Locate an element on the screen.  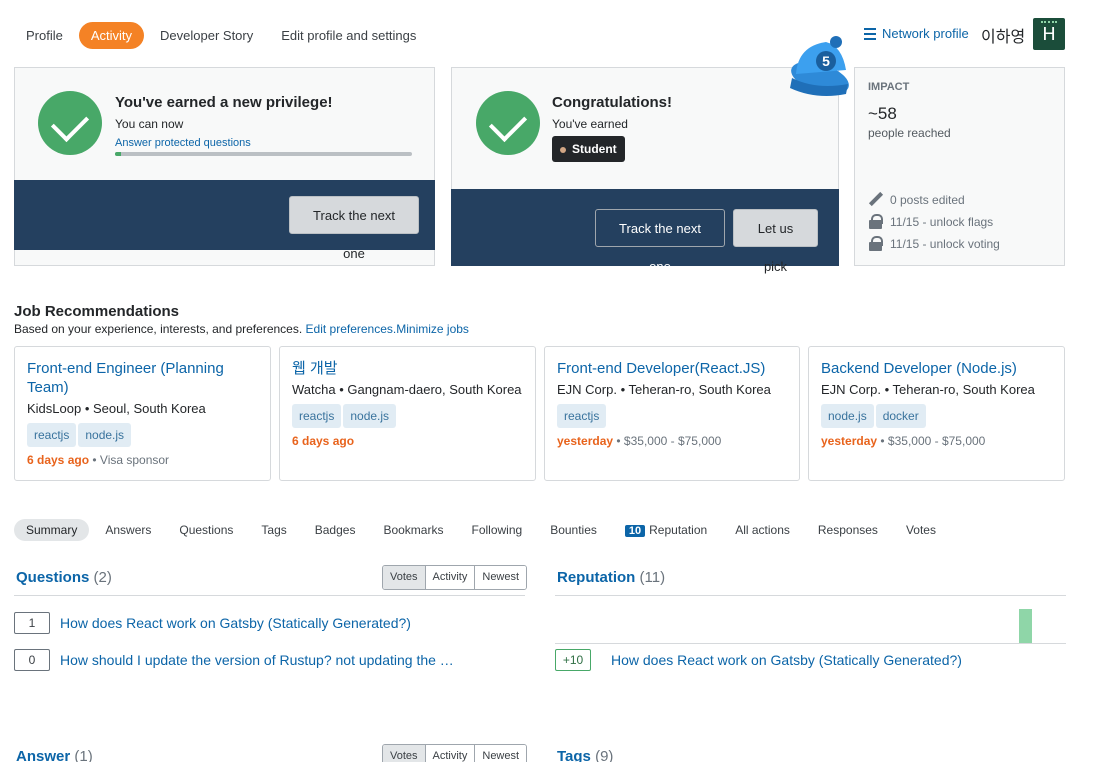
reputation-count: (11) is located at coordinates (652, 577).